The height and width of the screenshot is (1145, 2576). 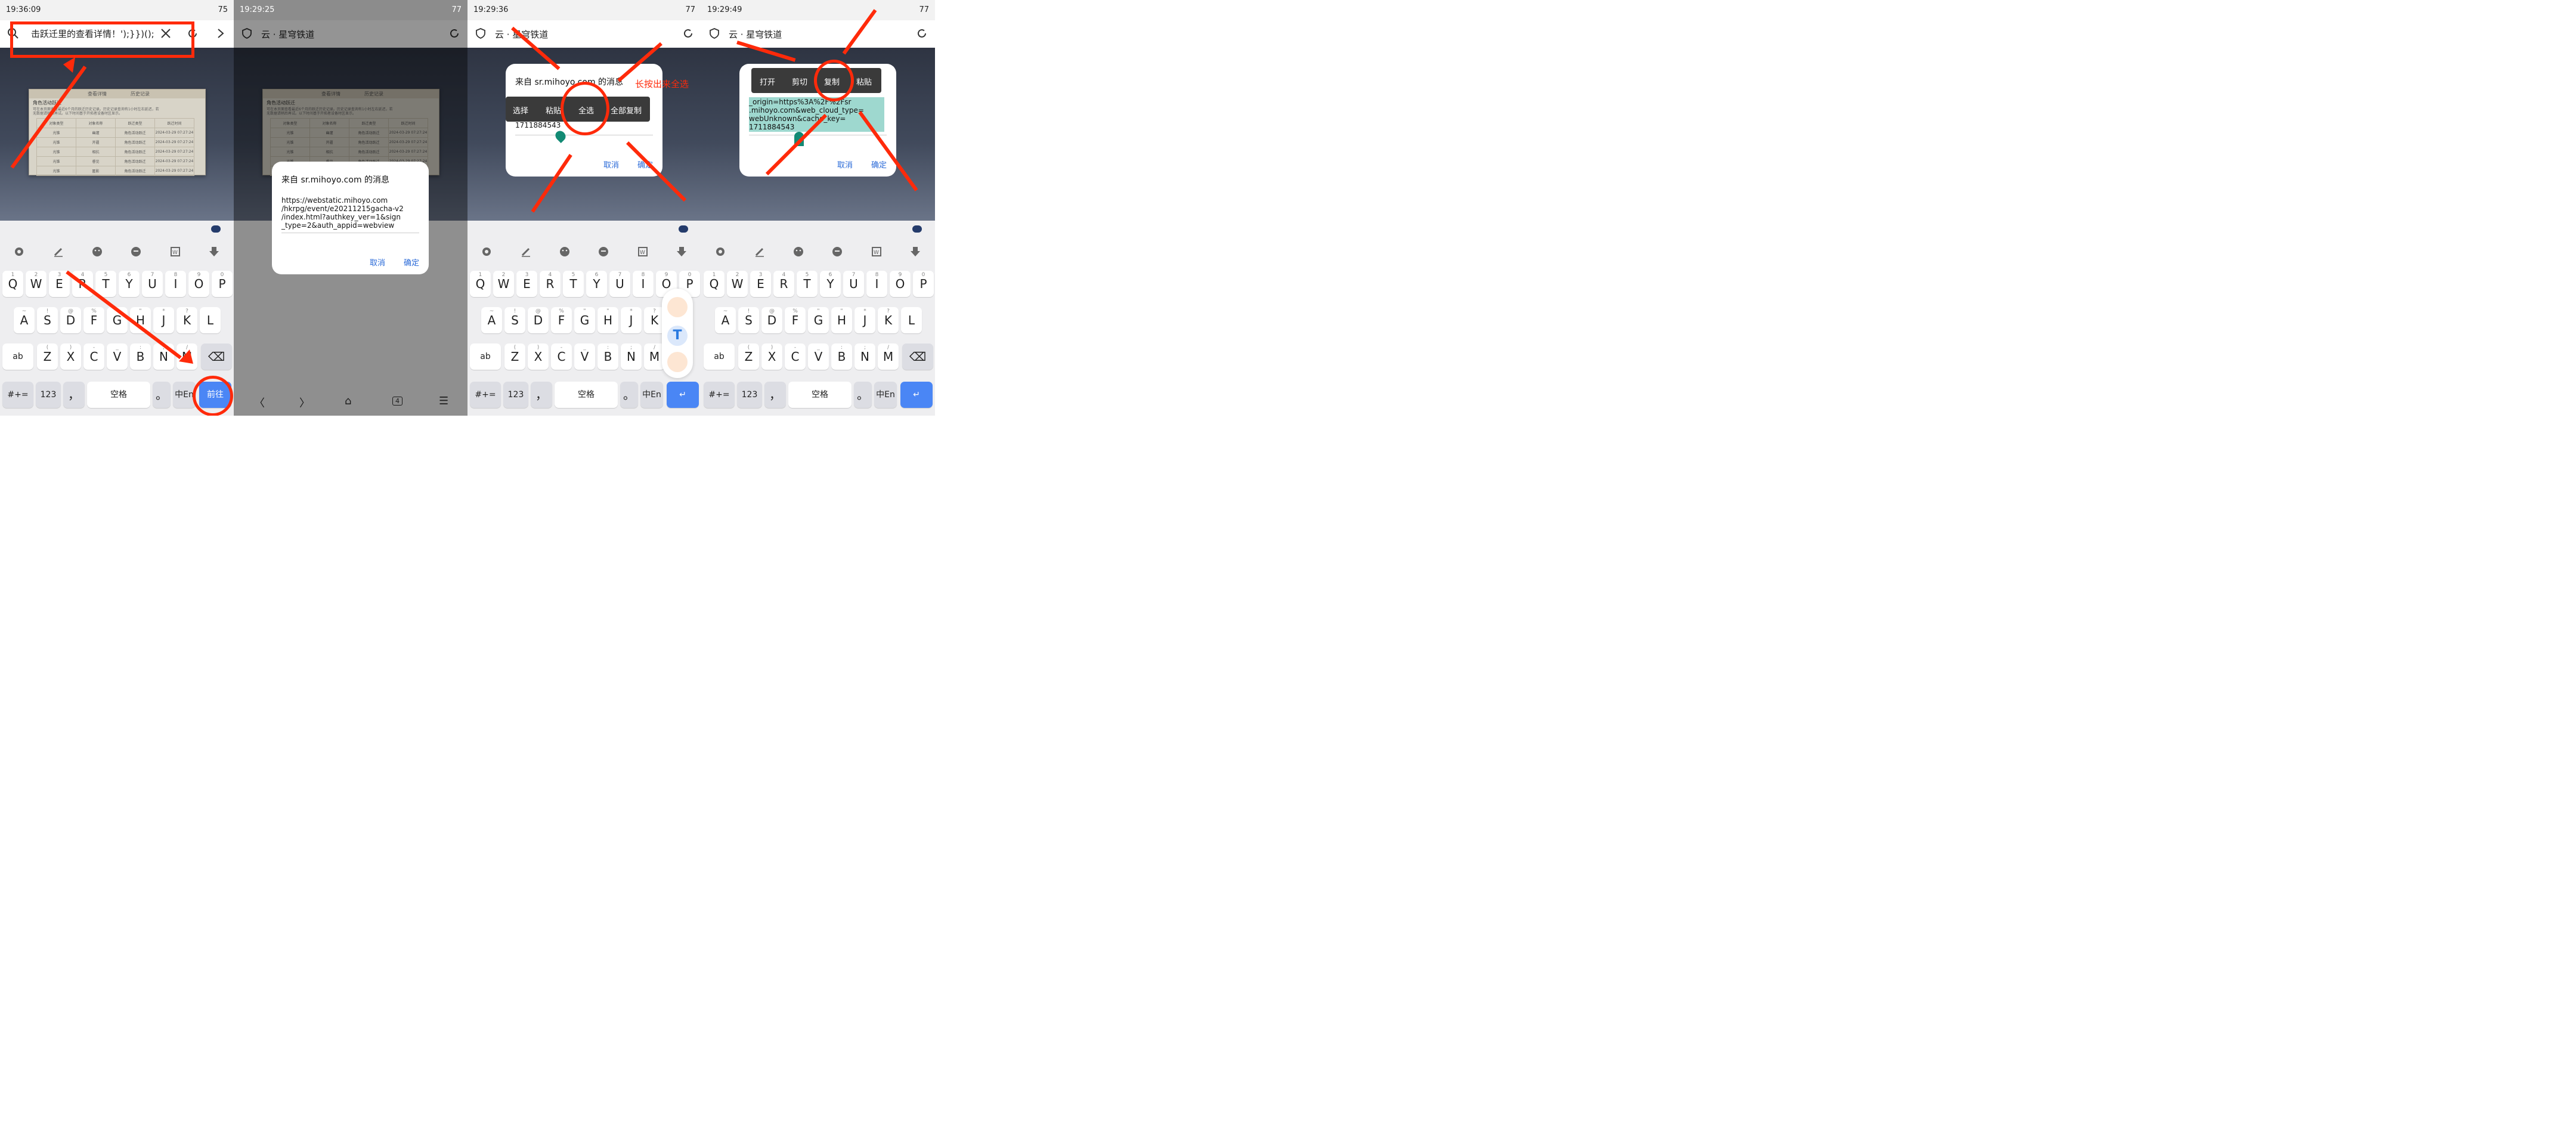 I want to click on text-cursor-handle, so click(x=560, y=136).